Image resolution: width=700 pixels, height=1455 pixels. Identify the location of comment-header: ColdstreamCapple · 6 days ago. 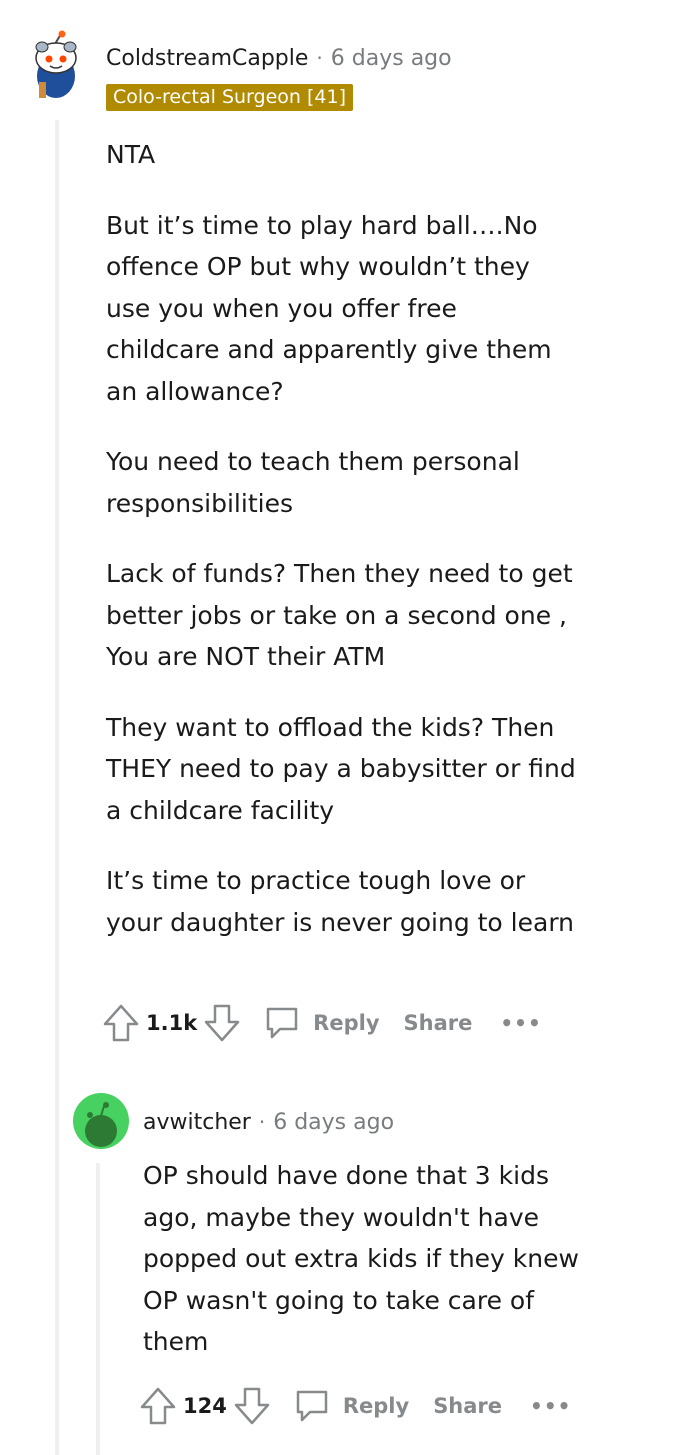
(279, 58).